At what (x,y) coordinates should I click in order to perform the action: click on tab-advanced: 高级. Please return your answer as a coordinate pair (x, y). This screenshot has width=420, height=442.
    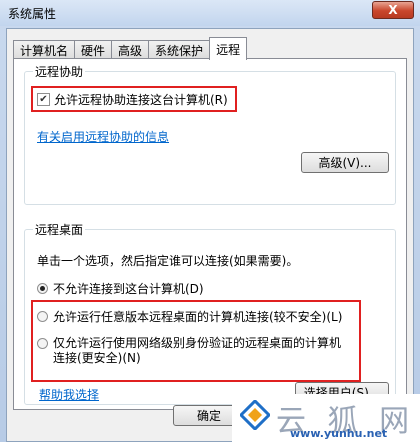
    Looking at the image, I should click on (130, 49).